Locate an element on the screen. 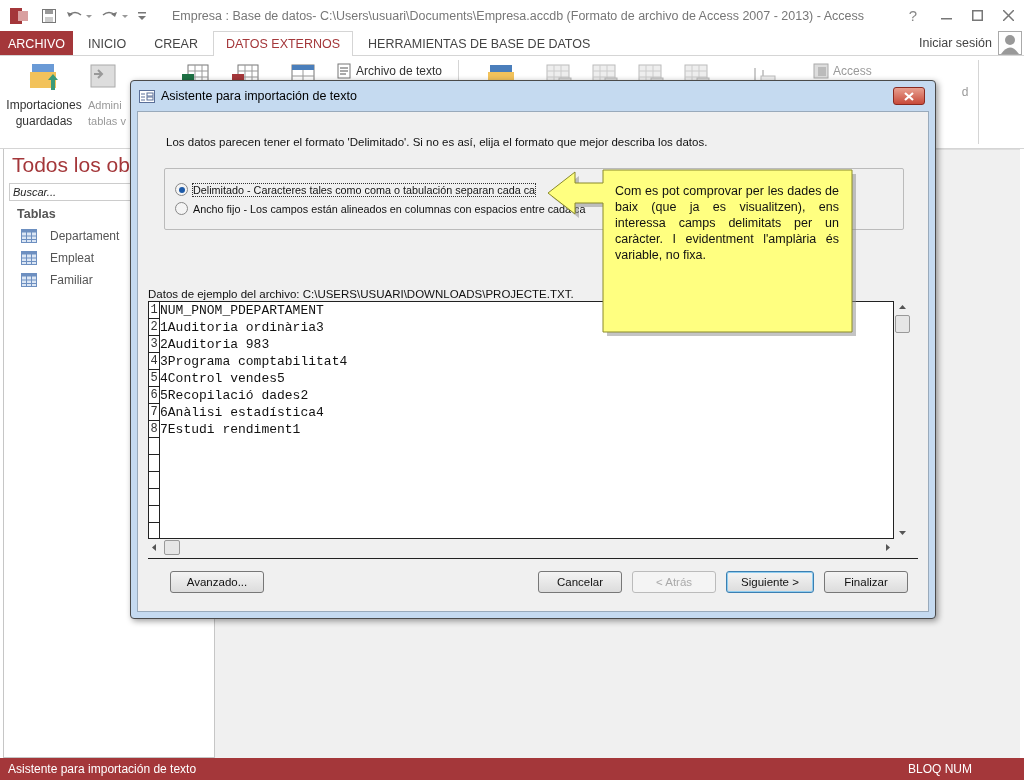 The image size is (1024, 780). window-title: Empresa : Base de datos- C:\Users\usuari\Documents\Empresa.accdb (Formato de archivo de Access 2007 - 2013) - Access is located at coordinates (518, 15).